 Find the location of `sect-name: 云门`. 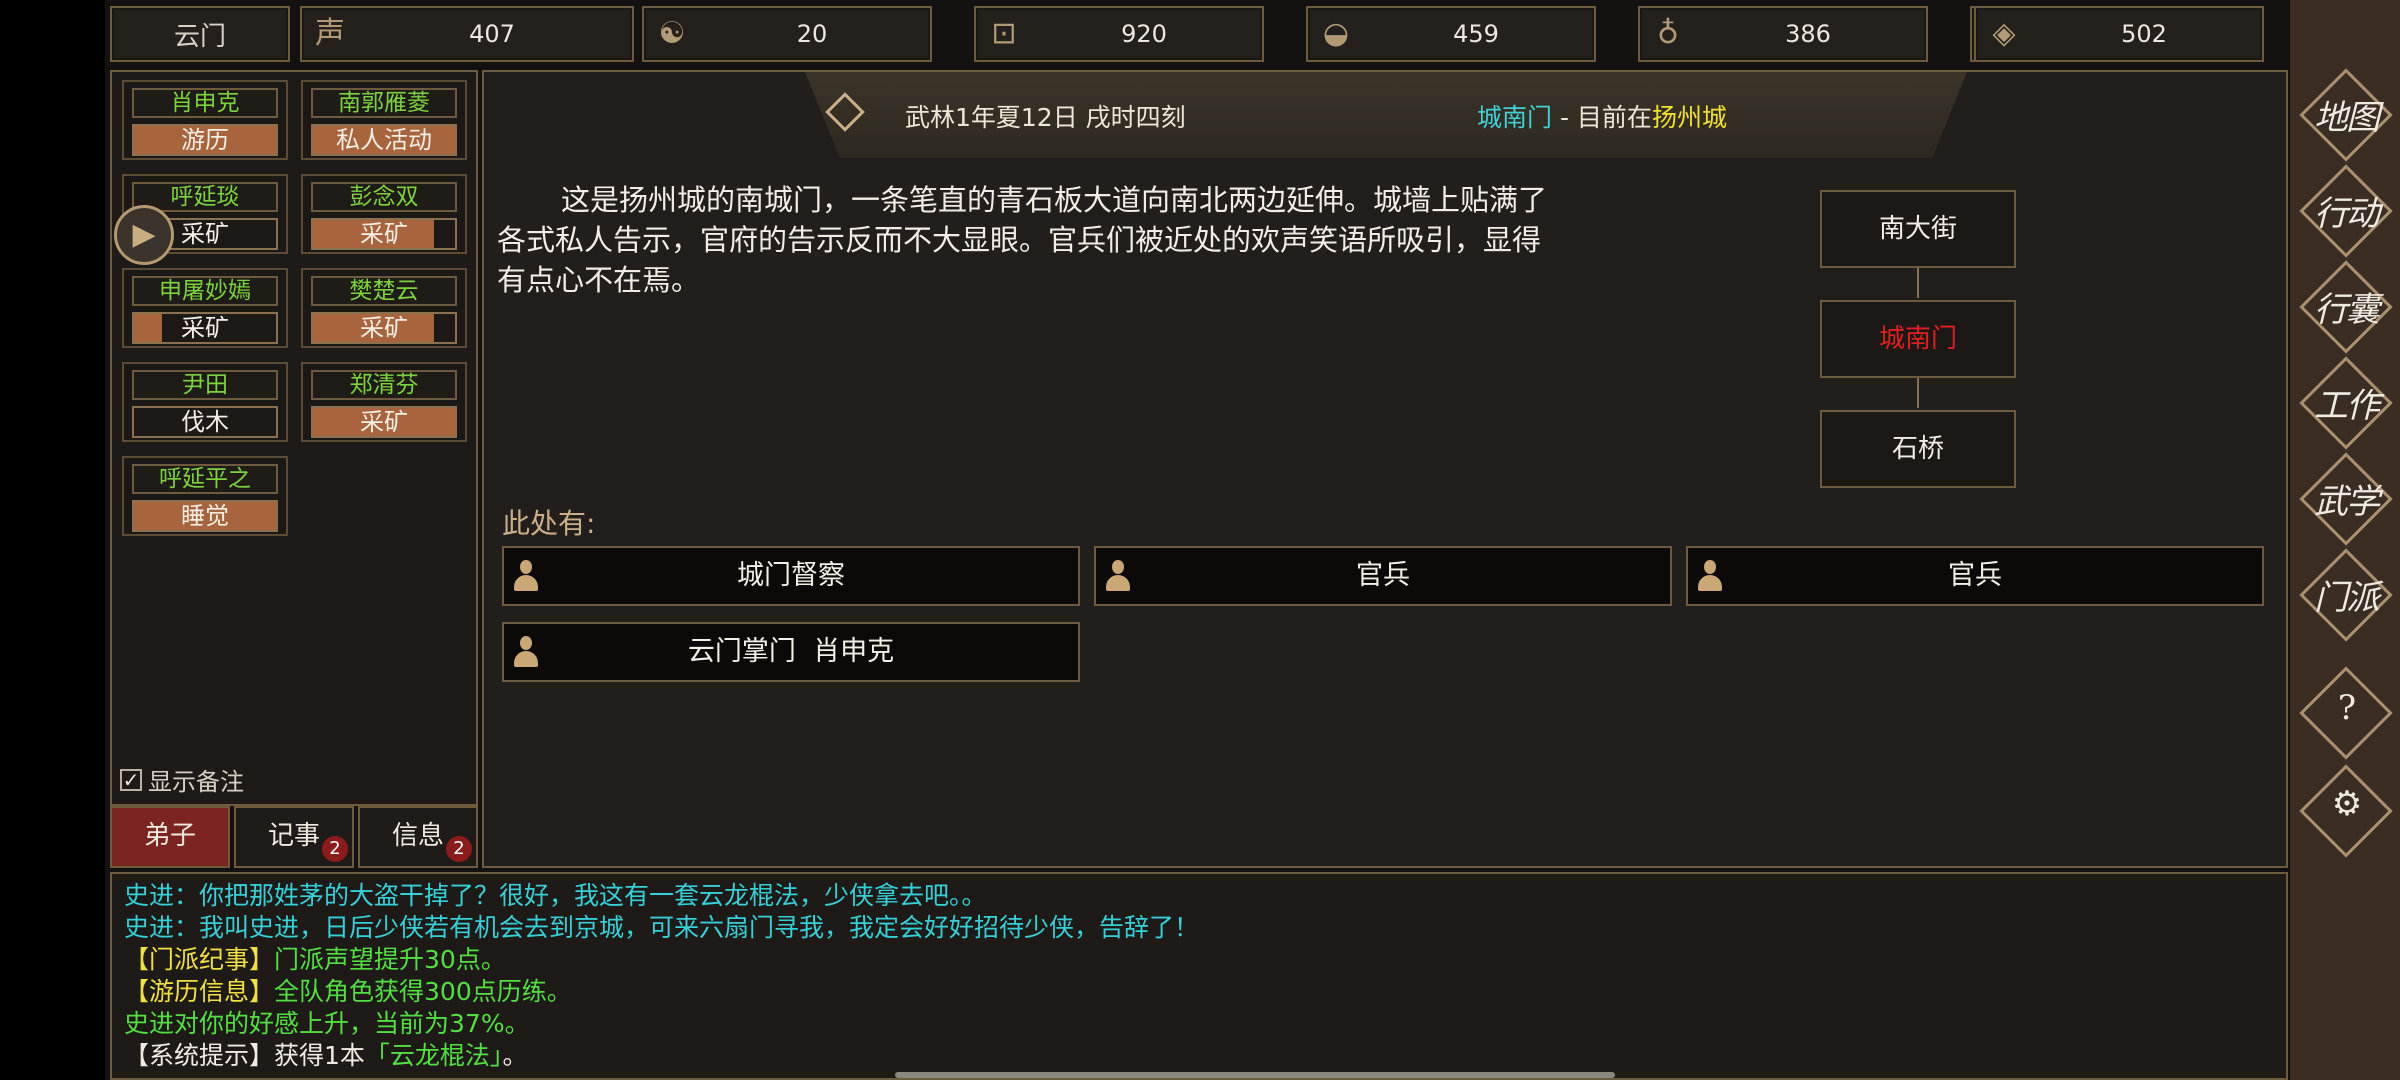

sect-name: 云门 is located at coordinates (199, 36).